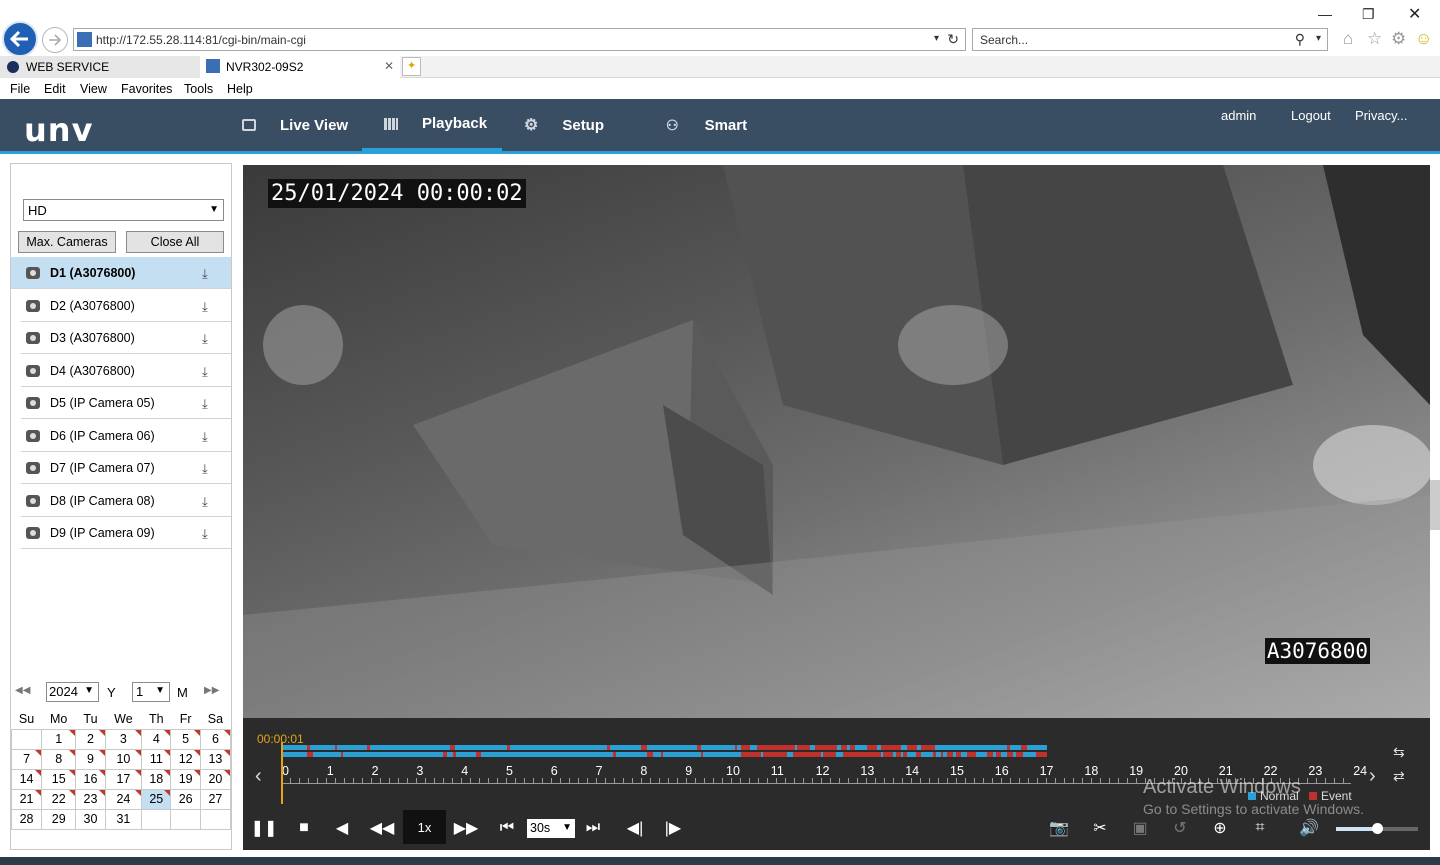 The width and height of the screenshot is (1440, 865). Describe the element at coordinates (1399, 752) in the screenshot. I see `zoom-in-timeline-icon: ⇆` at that location.